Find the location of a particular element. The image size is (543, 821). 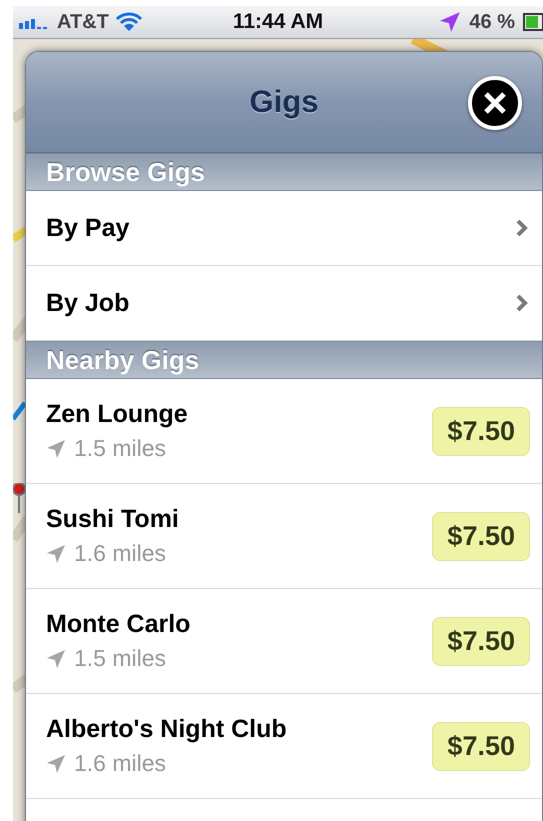

list-item: By Pay is located at coordinates (284, 228).